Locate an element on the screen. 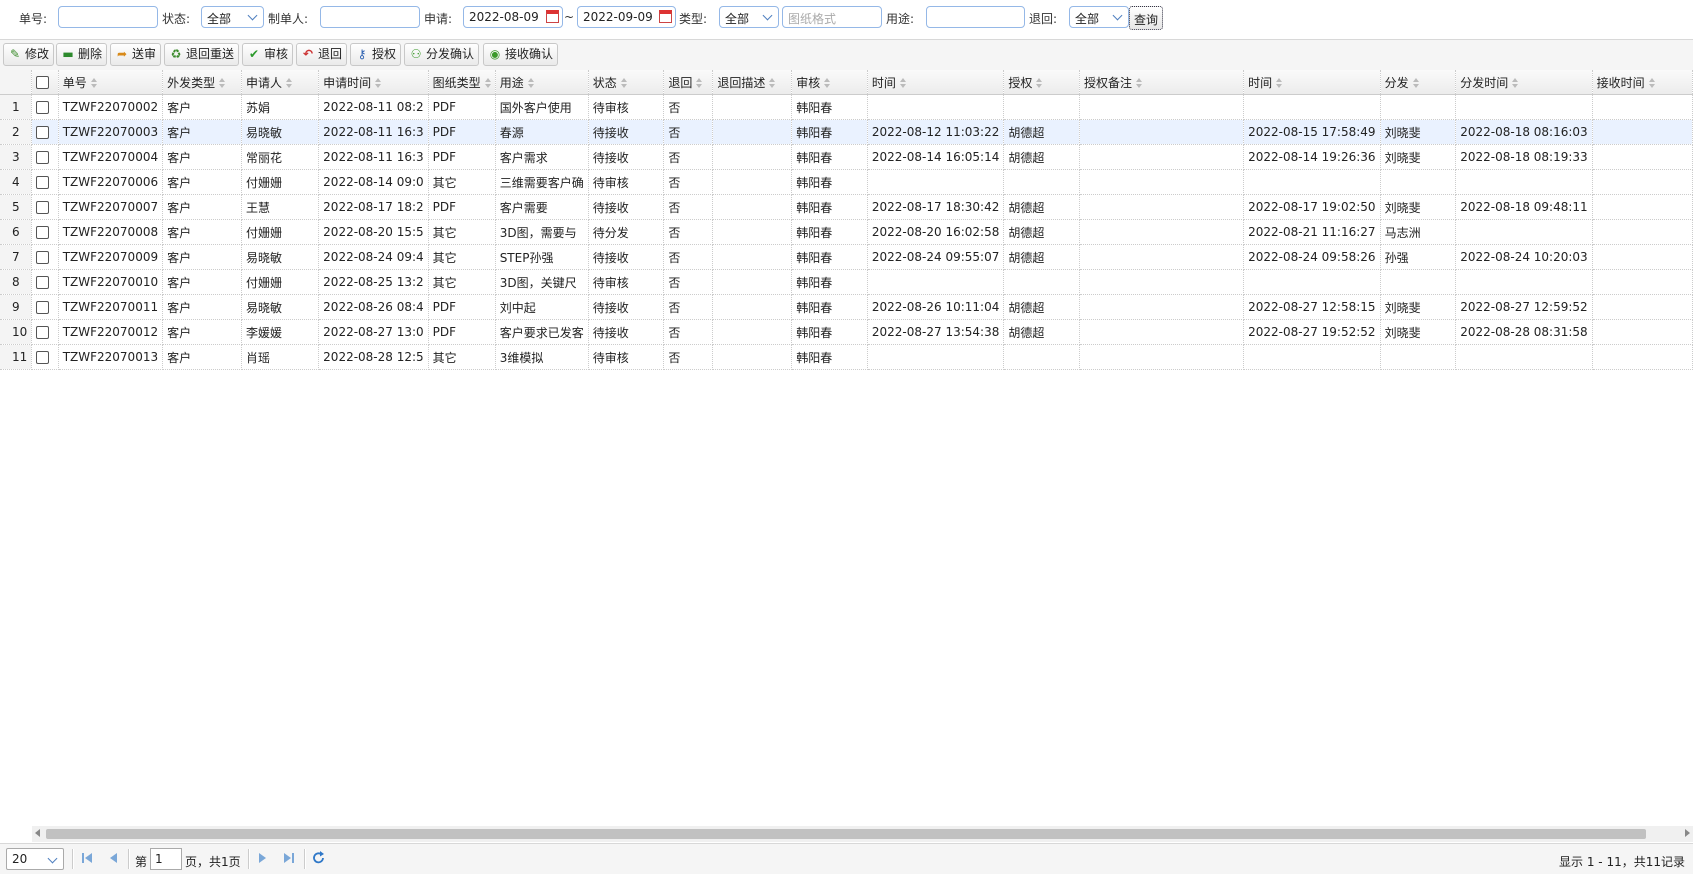 This screenshot has width=1693, height=874. col-authorizer-header: 授权 is located at coordinates (1041, 82).